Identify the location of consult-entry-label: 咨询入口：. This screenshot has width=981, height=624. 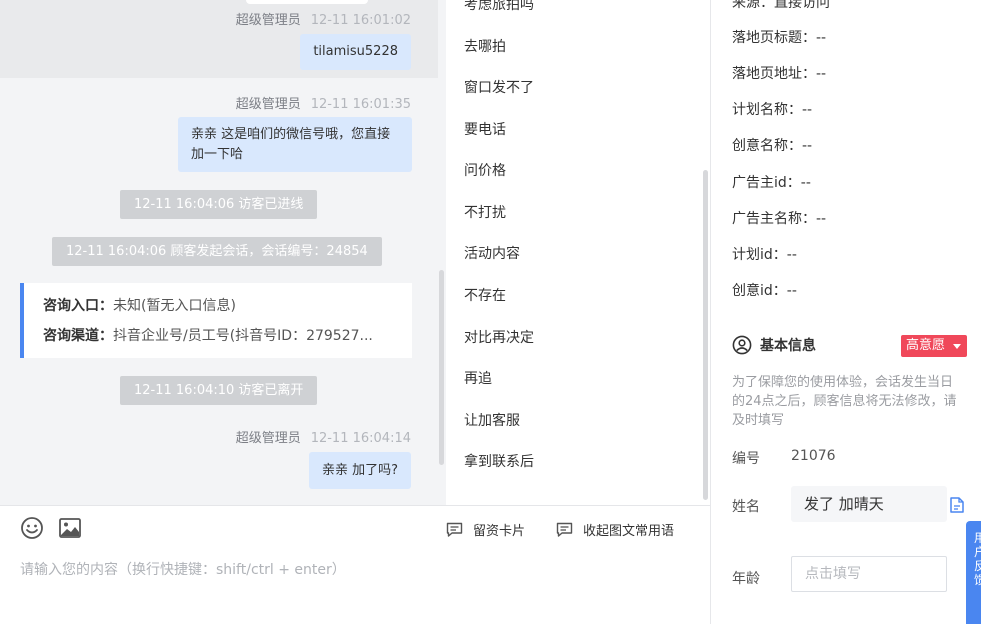
(78, 306).